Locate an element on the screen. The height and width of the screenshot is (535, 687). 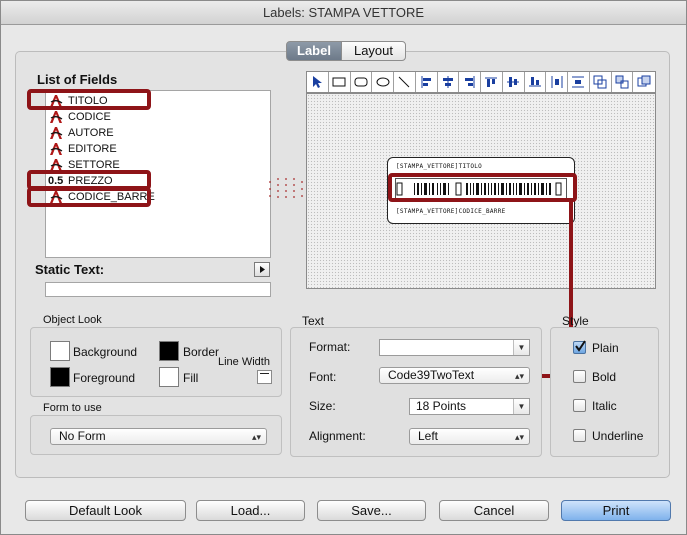
fill-color-swatch is located at coordinates (169, 377).